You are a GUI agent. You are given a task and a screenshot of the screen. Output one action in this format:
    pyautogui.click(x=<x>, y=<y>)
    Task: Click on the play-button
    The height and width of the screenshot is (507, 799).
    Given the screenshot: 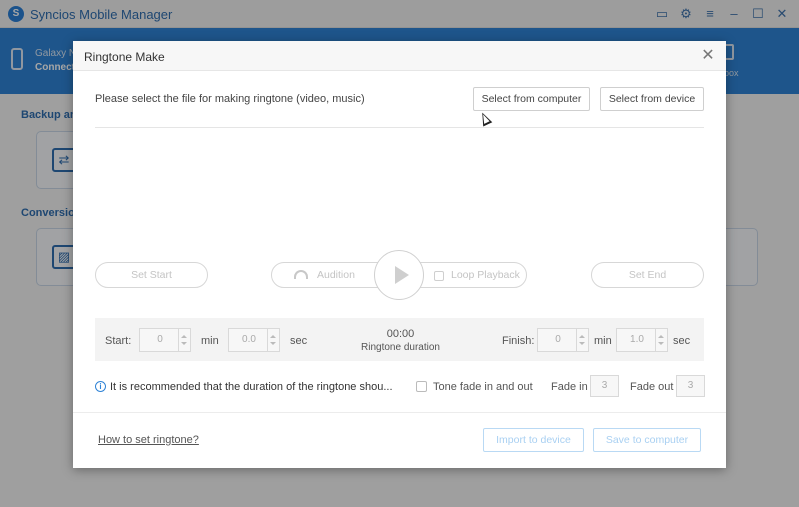 What is the action you would take?
    pyautogui.click(x=399, y=275)
    